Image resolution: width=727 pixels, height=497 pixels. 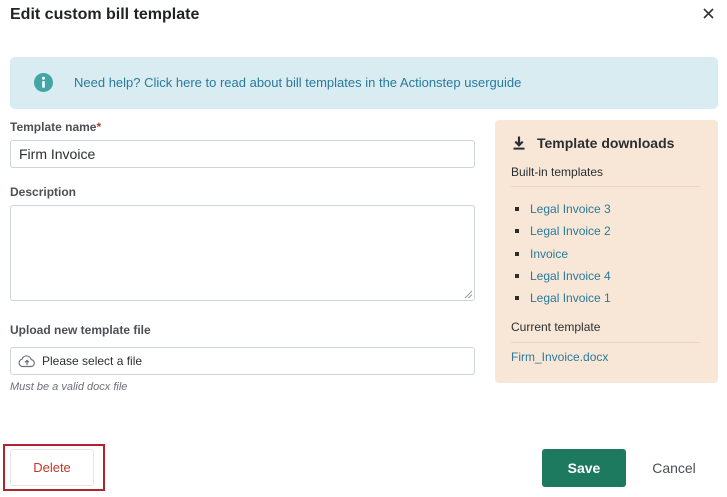 I want to click on download-icon, so click(x=519, y=143).